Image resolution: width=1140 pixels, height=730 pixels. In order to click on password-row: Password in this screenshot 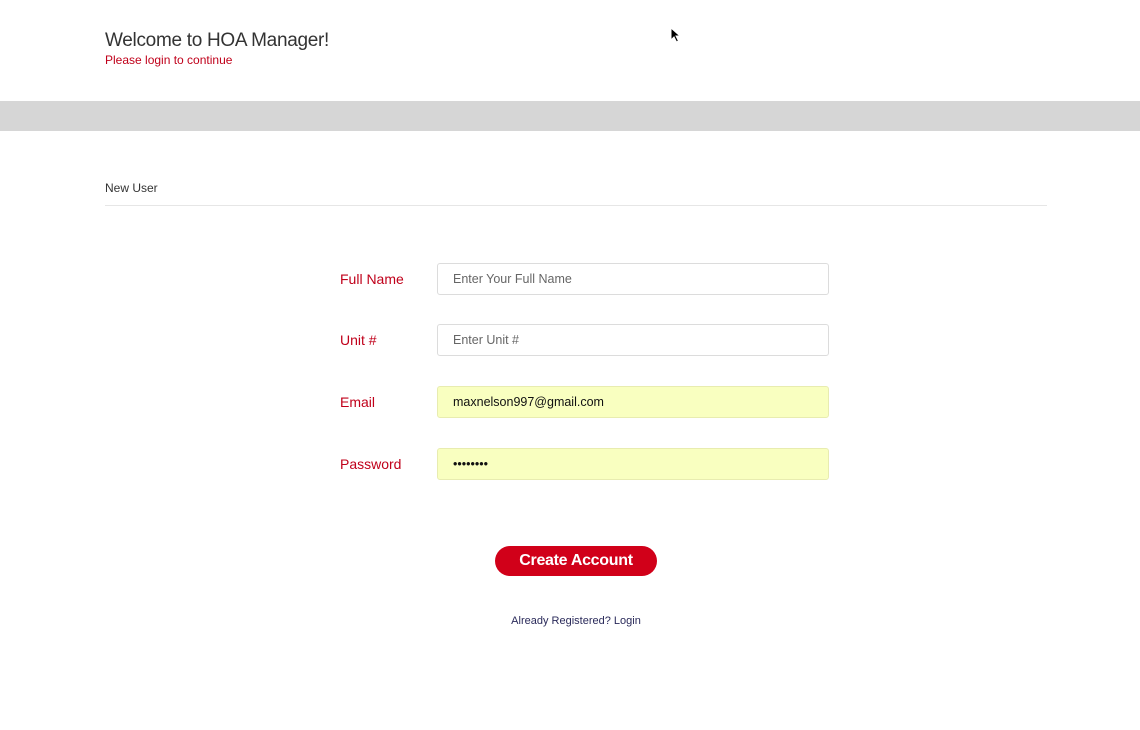, I will do `click(585, 464)`.